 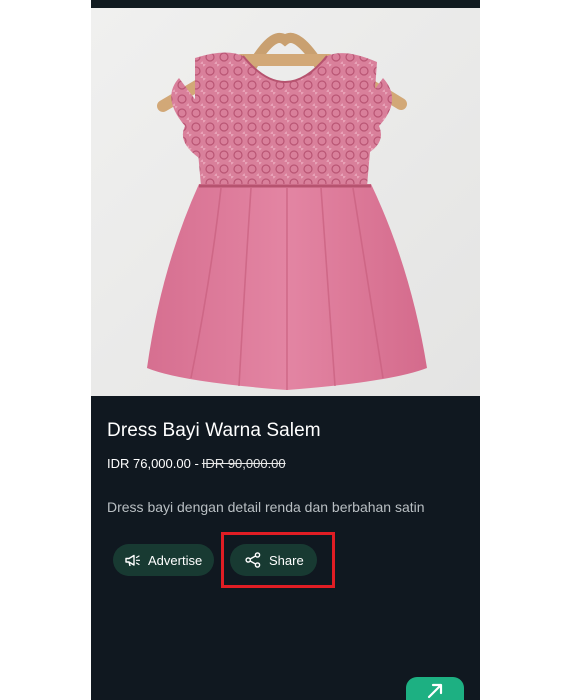 What do you see at coordinates (196, 463) in the screenshot?
I see `price-row: IDR 76,000.00 - IDR 90,000.00` at bounding box center [196, 463].